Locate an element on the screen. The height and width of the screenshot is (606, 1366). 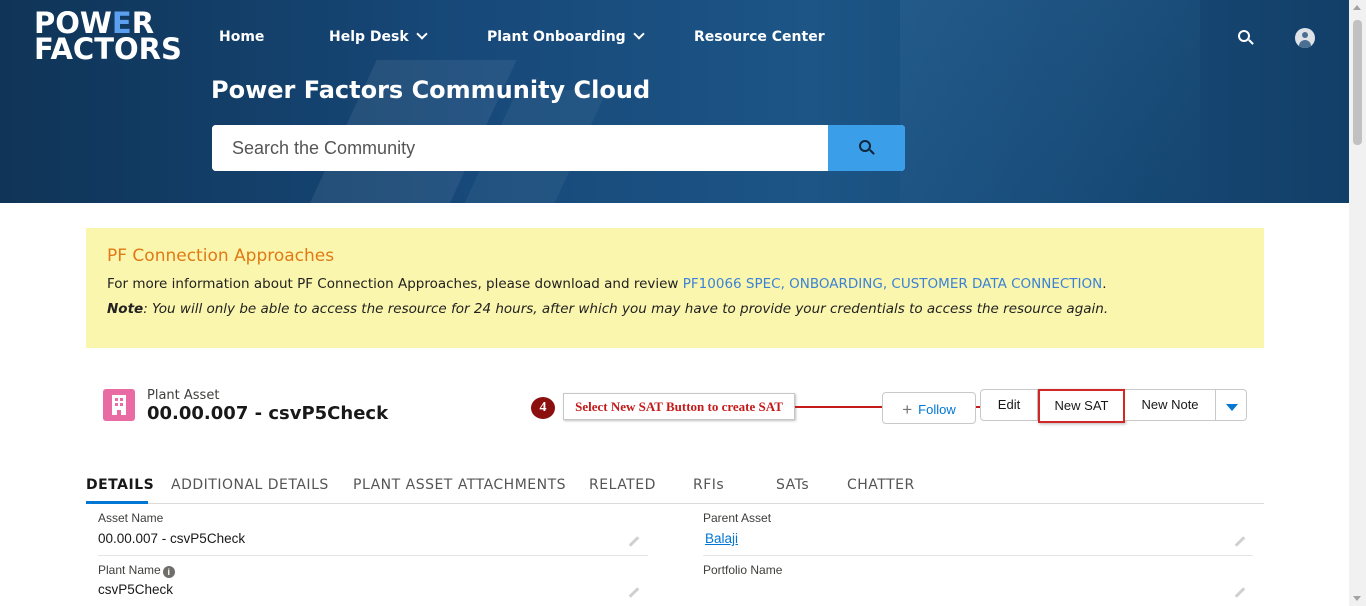
parent-asset-link: Balaji is located at coordinates (721, 538).